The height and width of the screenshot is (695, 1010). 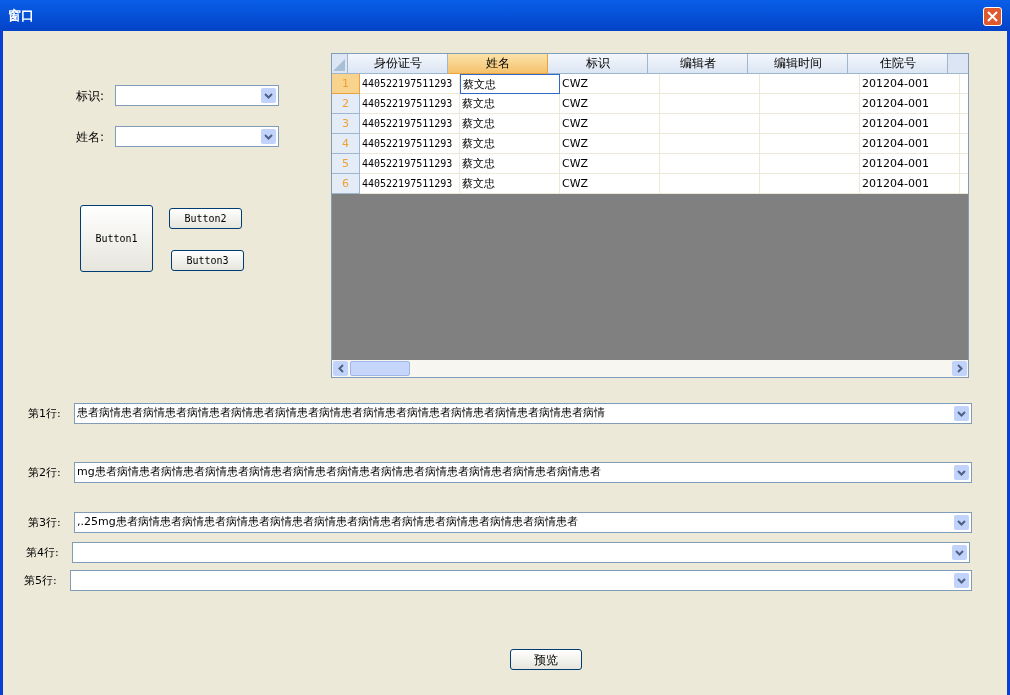 I want to click on column-header: 标识, so click(x=598, y=64).